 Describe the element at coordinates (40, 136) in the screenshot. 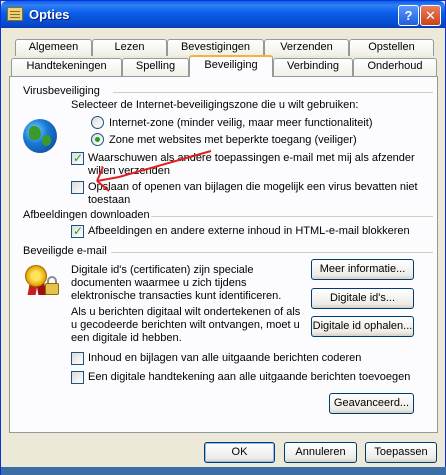

I see `globe-icon` at that location.